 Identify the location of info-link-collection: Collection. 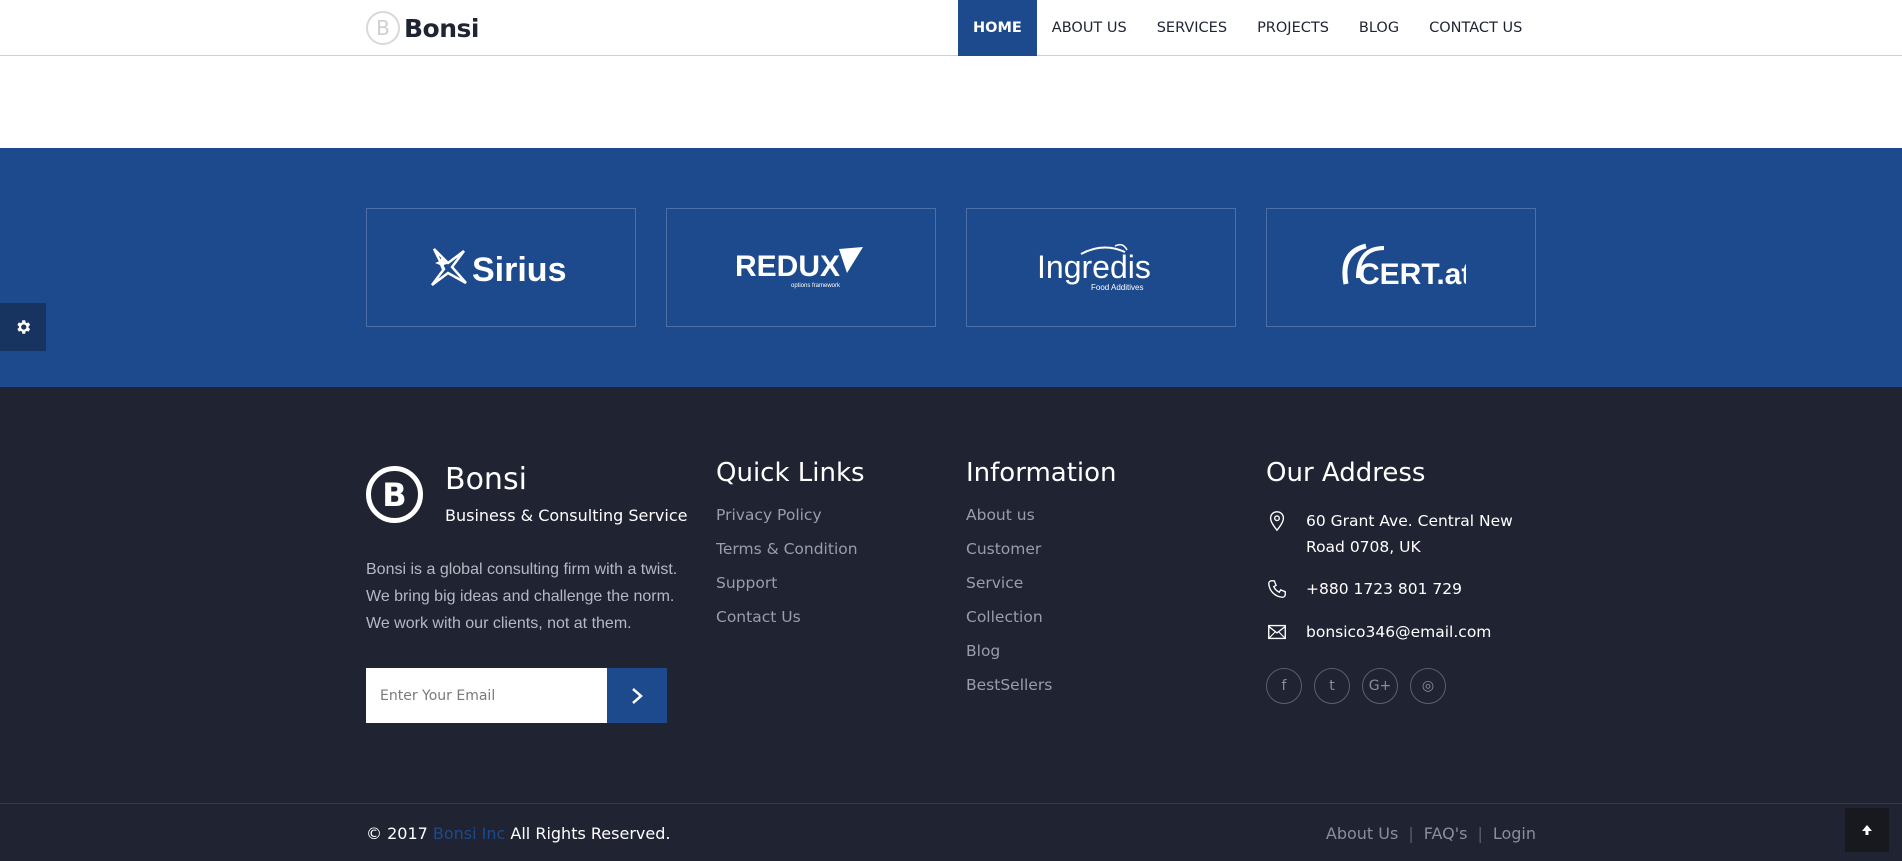
(1009, 625).